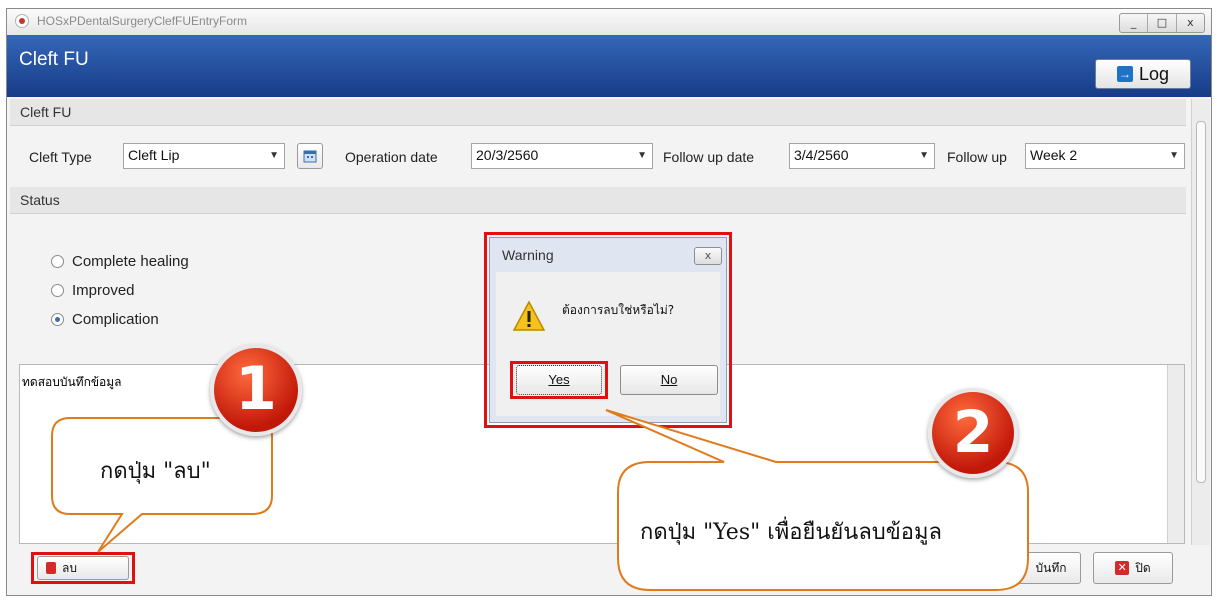 This screenshot has height=602, width=1219. Describe the element at coordinates (973, 433) in the screenshot. I see `step2-badge: 2` at that location.